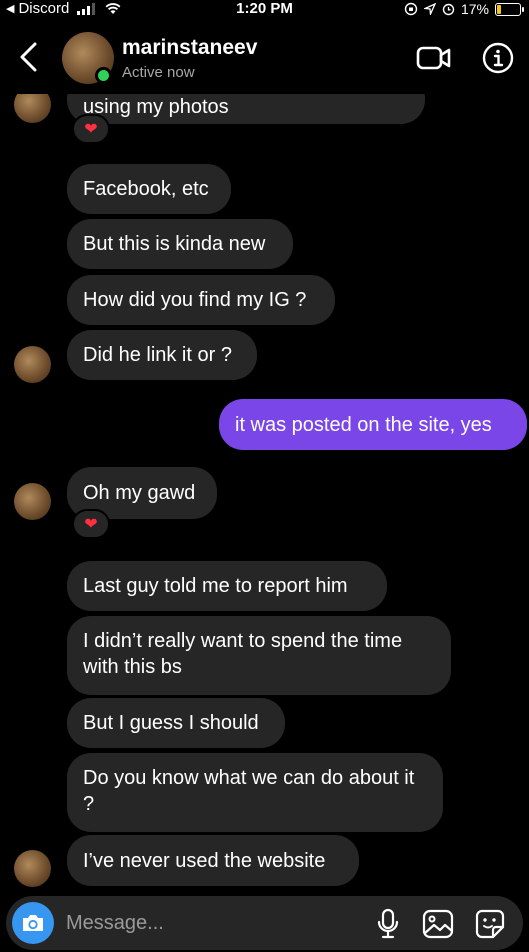  Describe the element at coordinates (434, 58) in the screenshot. I see `video-call-icon` at that location.